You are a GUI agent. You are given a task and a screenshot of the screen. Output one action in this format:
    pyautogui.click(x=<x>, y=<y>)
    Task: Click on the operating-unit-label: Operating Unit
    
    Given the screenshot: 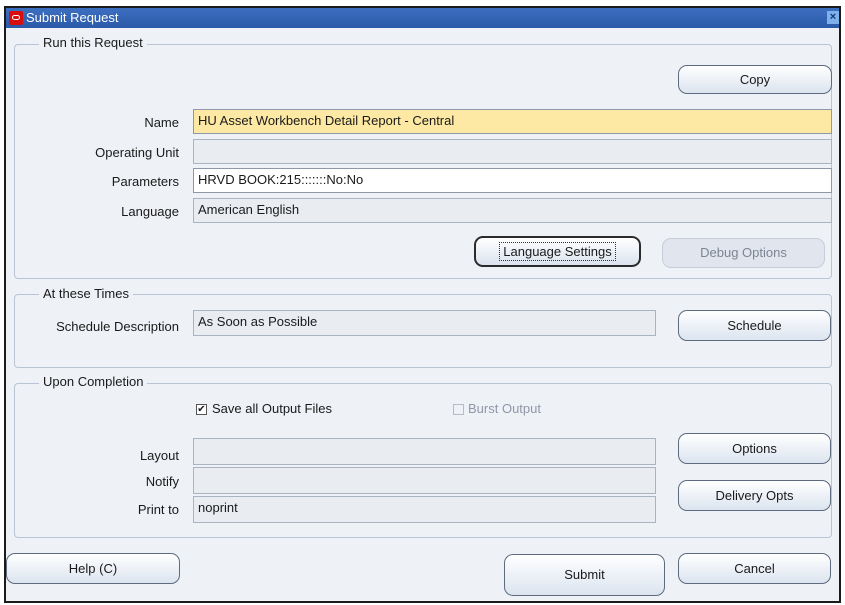 What is the action you would take?
    pyautogui.click(x=137, y=152)
    